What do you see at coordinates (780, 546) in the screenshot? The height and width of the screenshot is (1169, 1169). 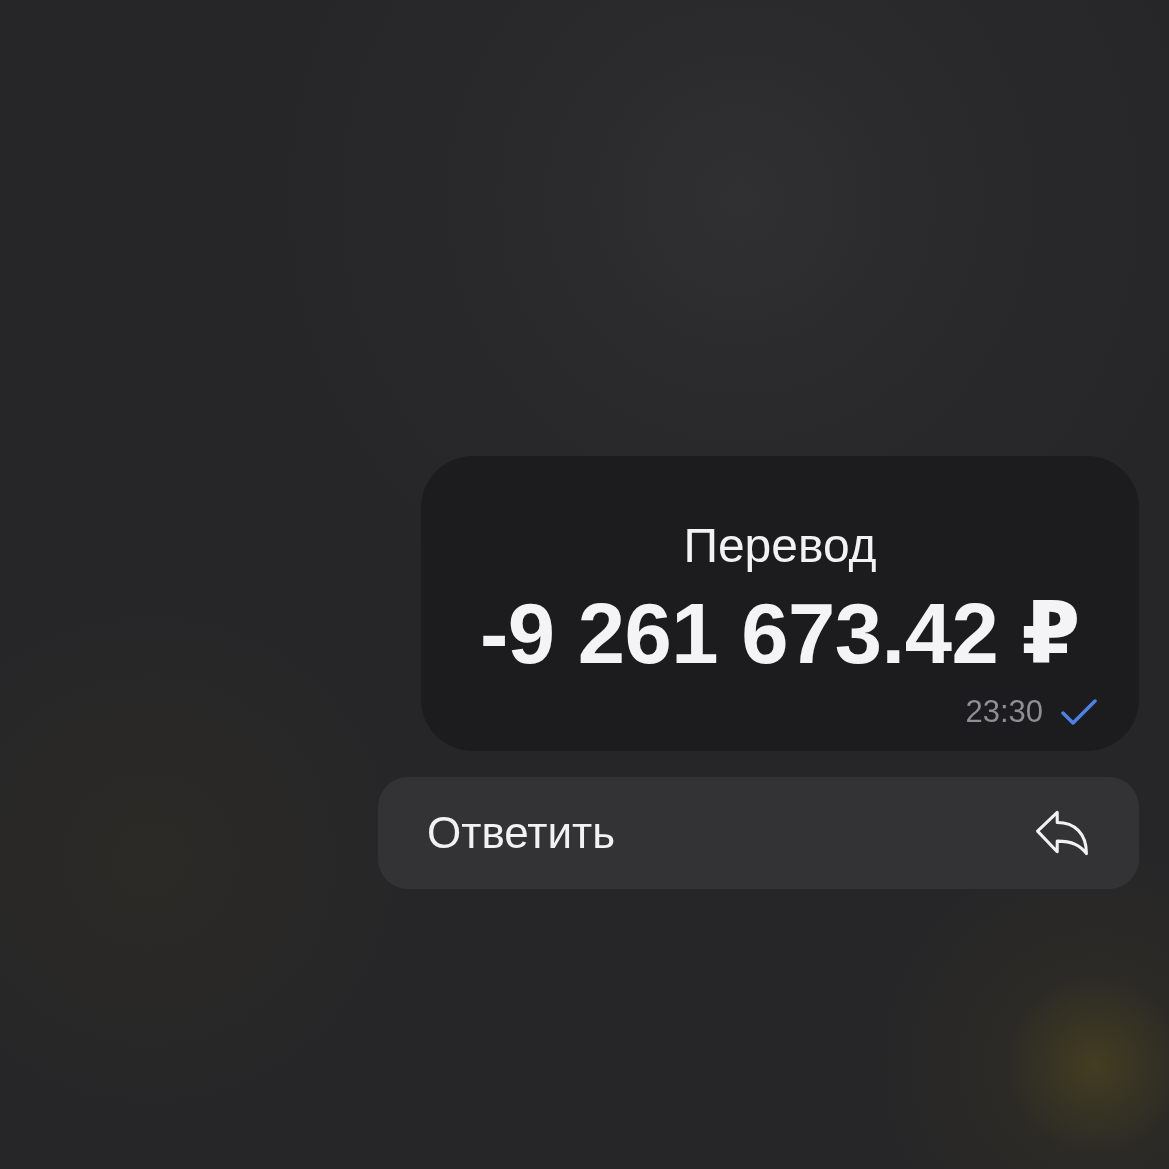 I see `message-title: Перевод` at bounding box center [780, 546].